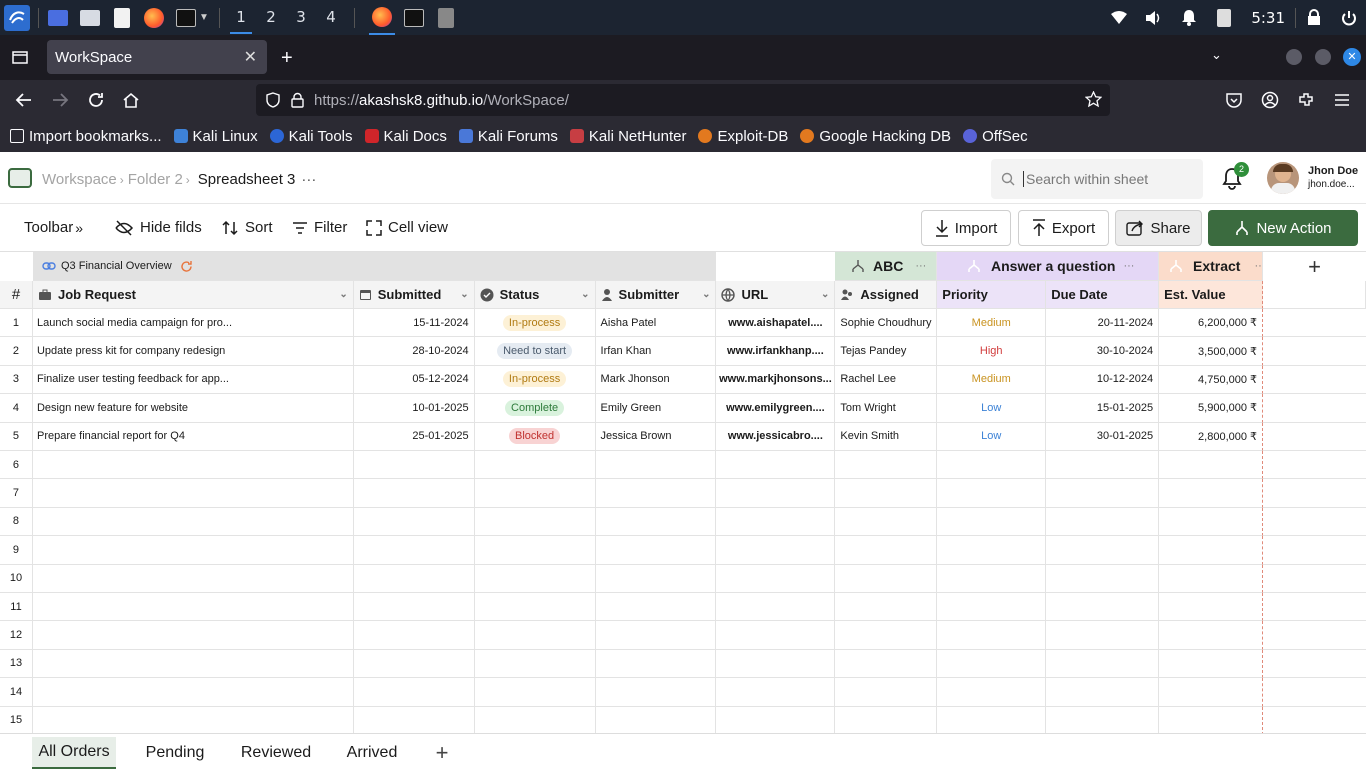  Describe the element at coordinates (331, 17) in the screenshot. I see `workspace-4: 4` at that location.